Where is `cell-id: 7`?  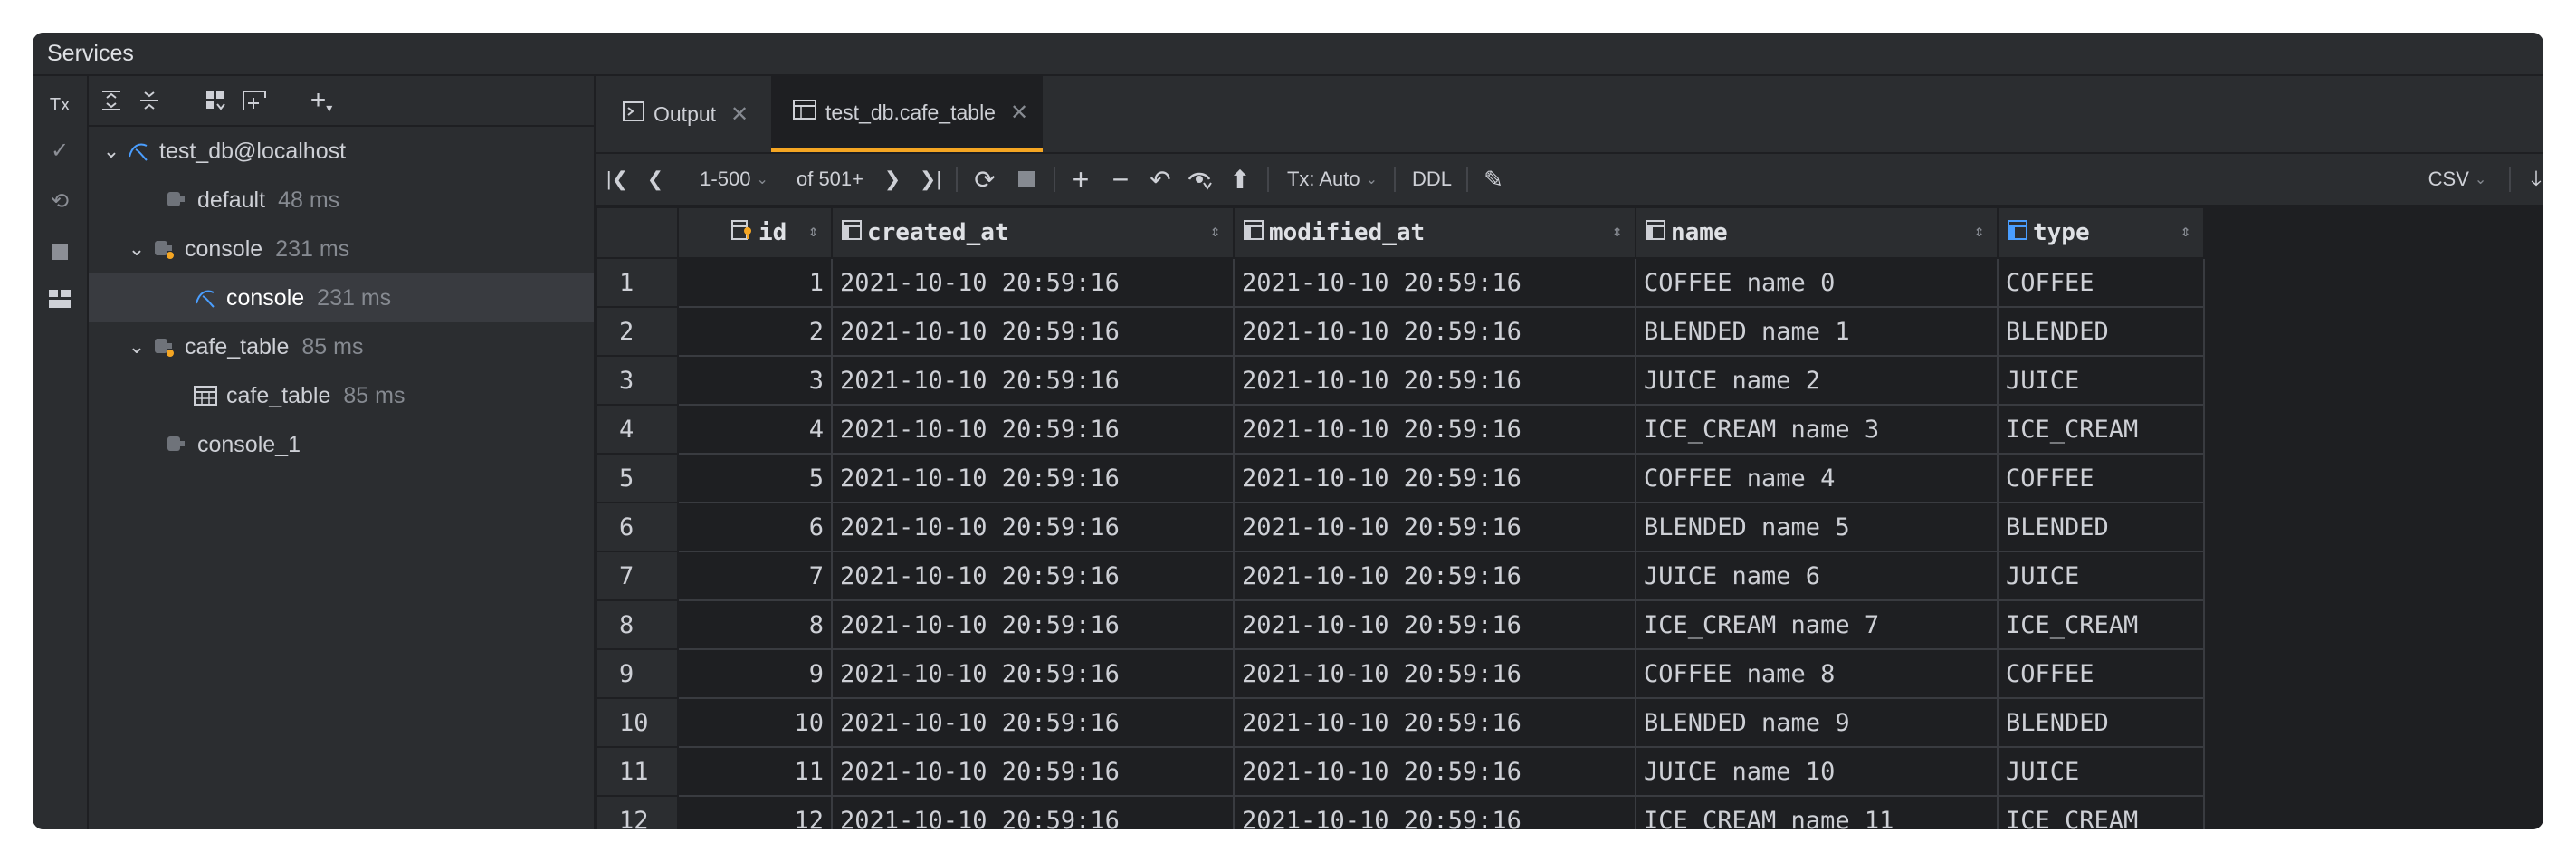
cell-id: 7 is located at coordinates (755, 576).